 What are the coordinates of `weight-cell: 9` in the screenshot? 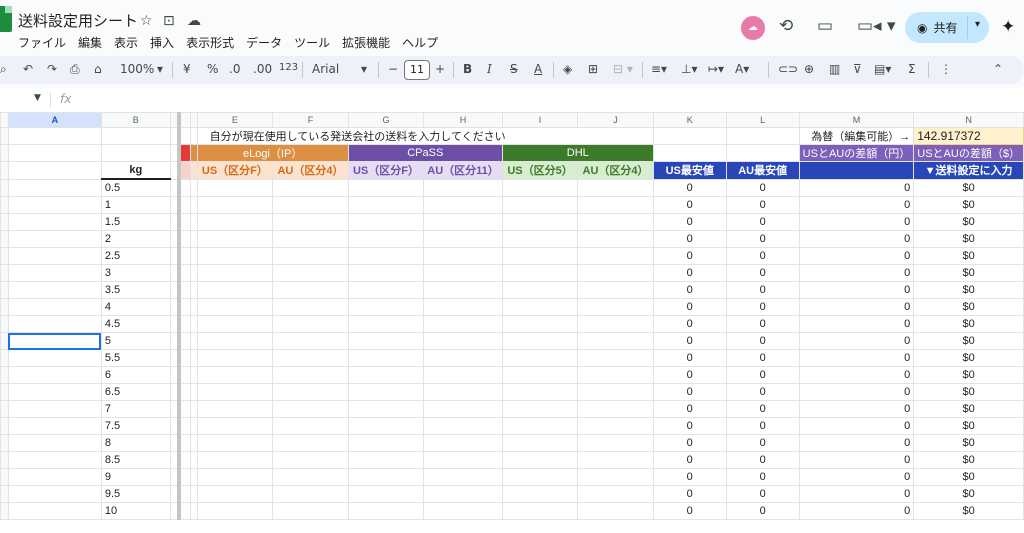 It's located at (135, 477).